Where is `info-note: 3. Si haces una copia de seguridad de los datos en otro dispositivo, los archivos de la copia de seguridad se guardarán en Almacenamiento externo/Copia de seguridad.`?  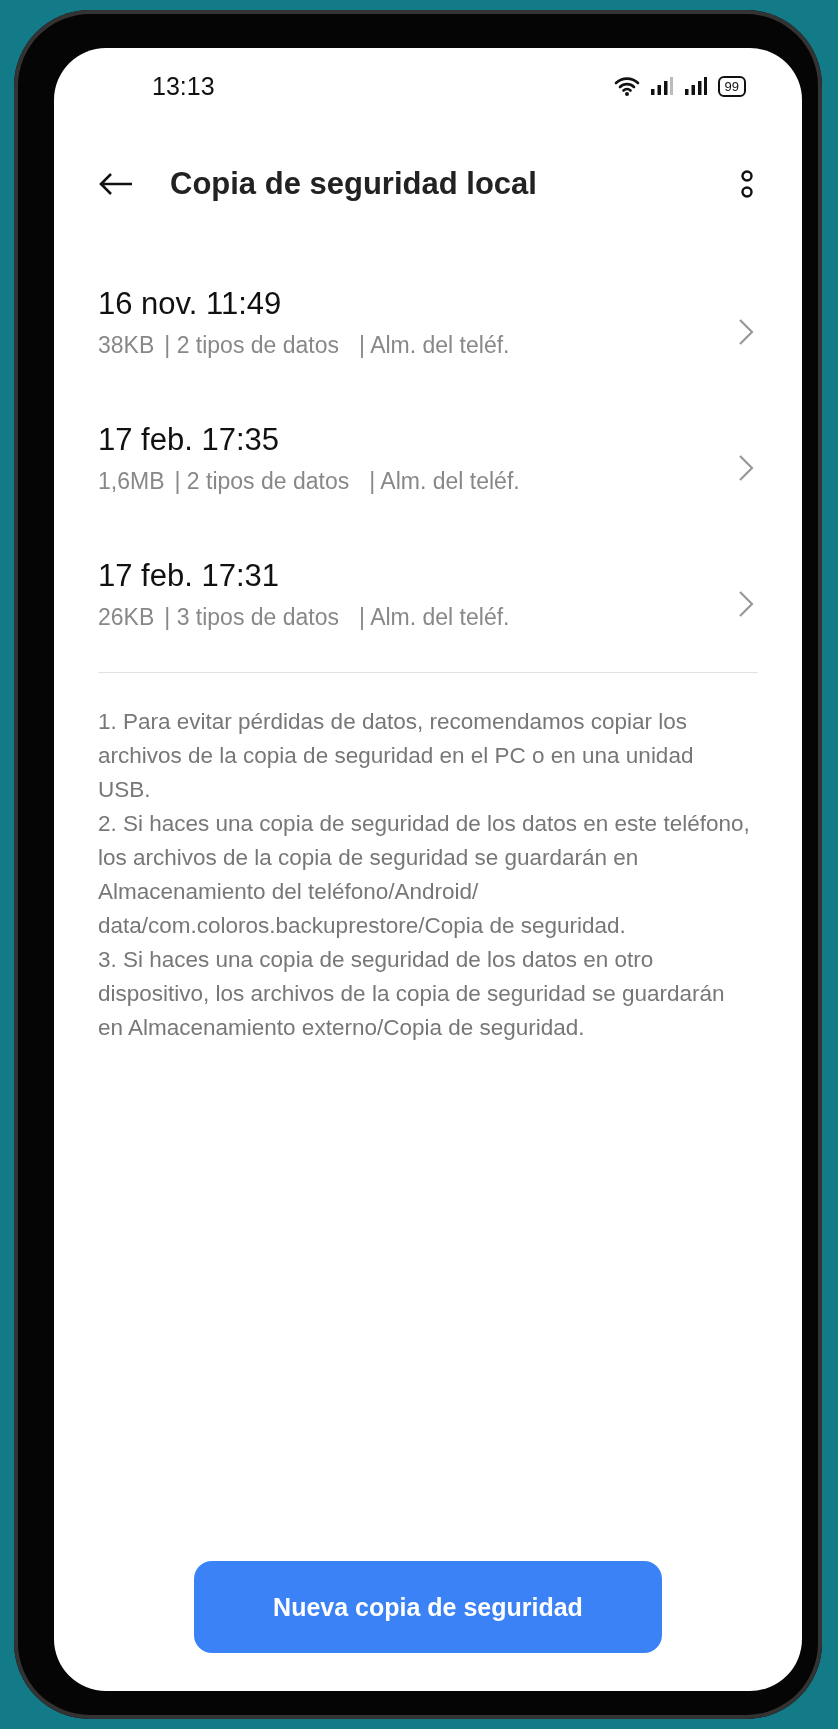 info-note: 3. Si haces una copia de seguridad de los datos en otro dispositivo, los archivos de la copia de seguridad se guardarán en Almacenamiento externo/Copia de seguridad. is located at coordinates (412, 994).